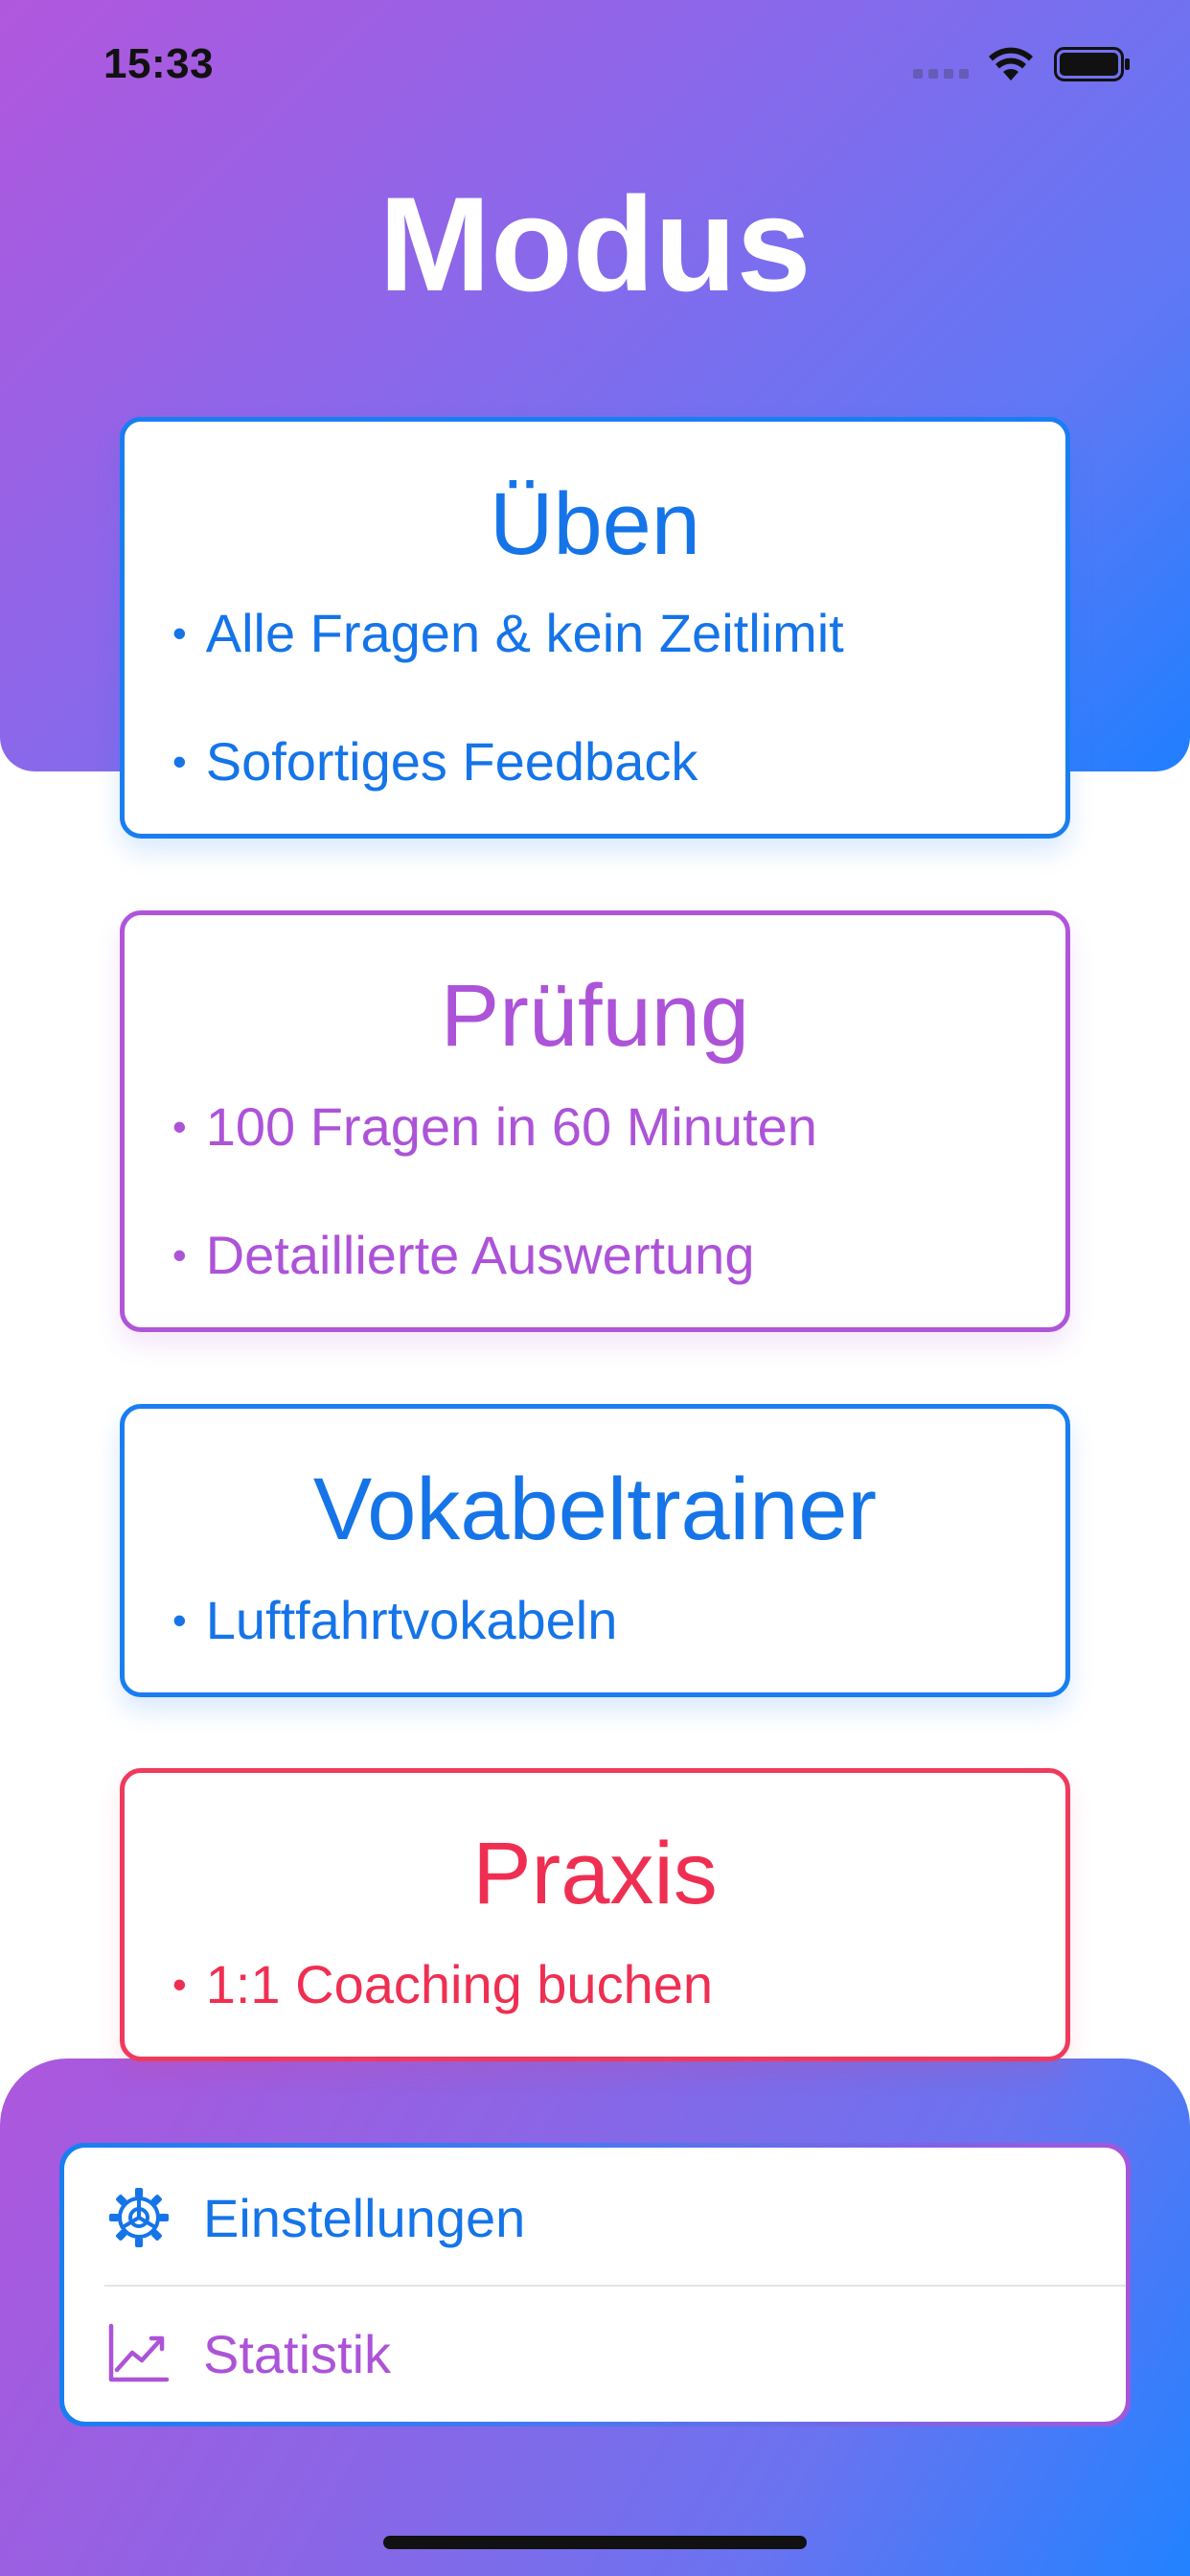  Describe the element at coordinates (460, 1984) in the screenshot. I see `bullet-text: 1:1 Coaching buchen` at that location.